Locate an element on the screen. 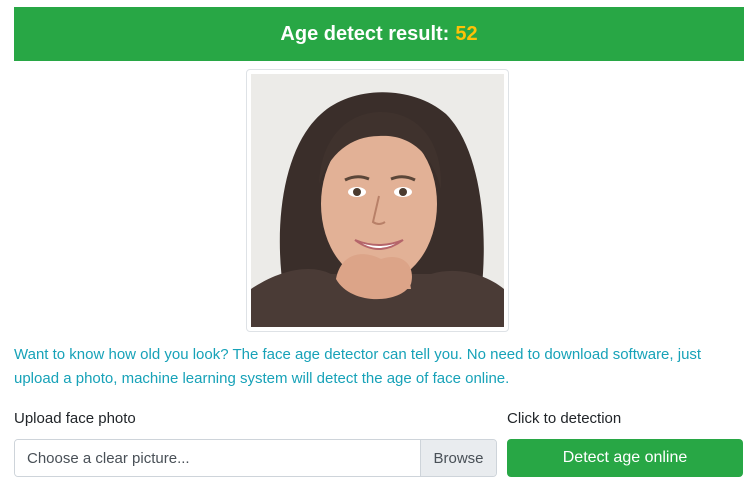  upload-label: Upload face photo is located at coordinates (75, 418).